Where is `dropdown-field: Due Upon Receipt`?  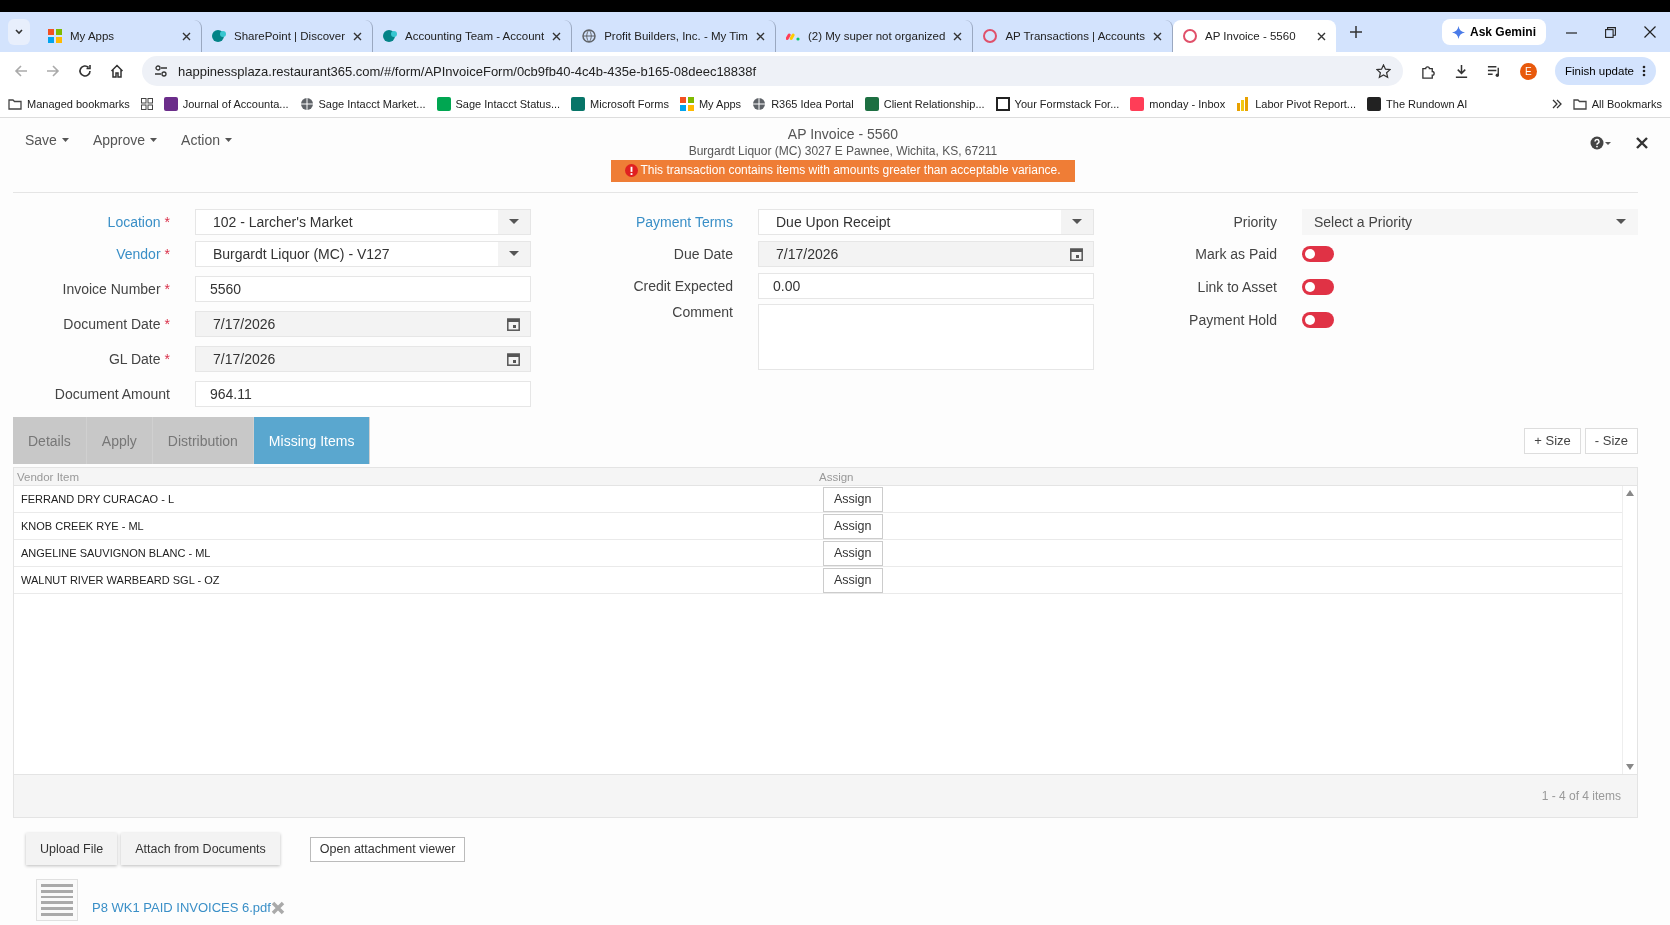
dropdown-field: Due Upon Receipt is located at coordinates (926, 221).